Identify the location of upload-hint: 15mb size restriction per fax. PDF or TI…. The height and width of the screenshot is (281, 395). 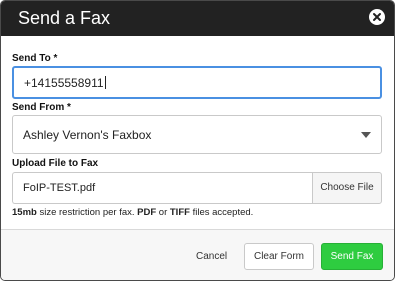
(132, 212).